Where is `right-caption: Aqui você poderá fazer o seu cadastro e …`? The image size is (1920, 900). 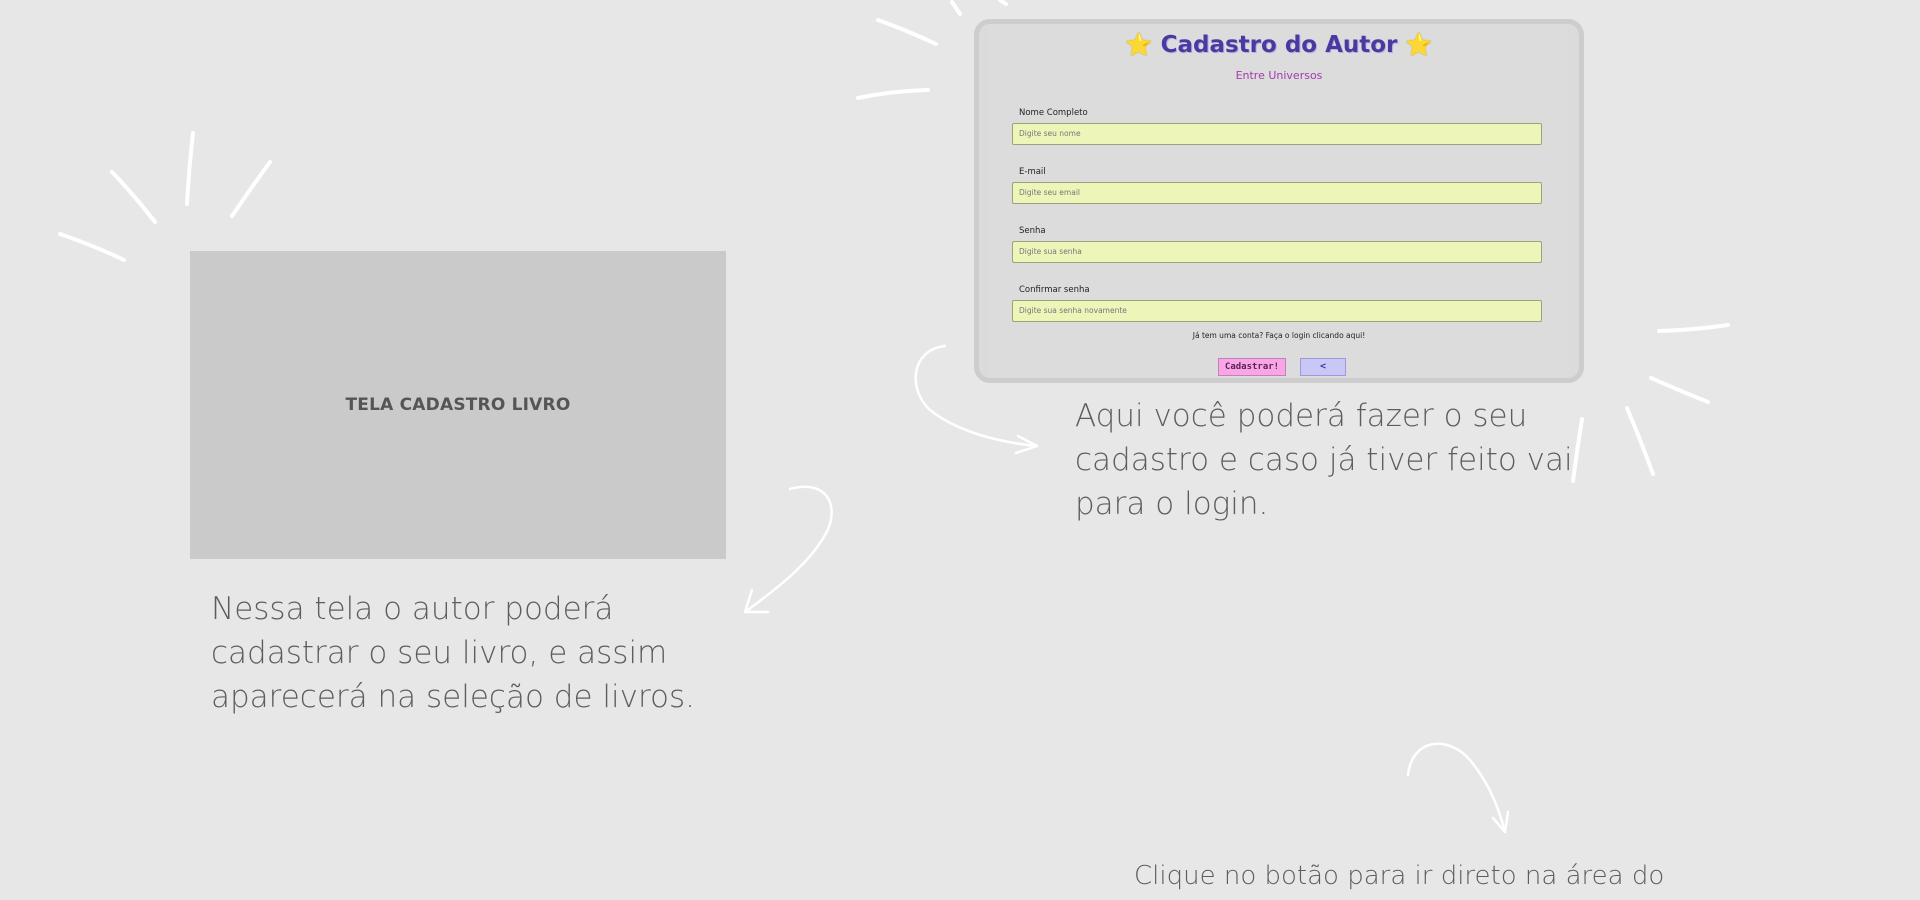
right-caption: Aqui você poderá fazer o seu cadastro e … is located at coordinates (1324, 460).